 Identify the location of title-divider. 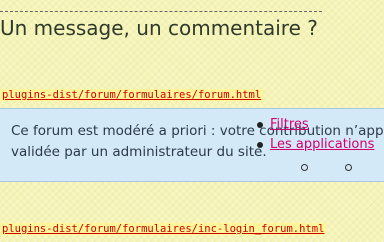
(161, 11).